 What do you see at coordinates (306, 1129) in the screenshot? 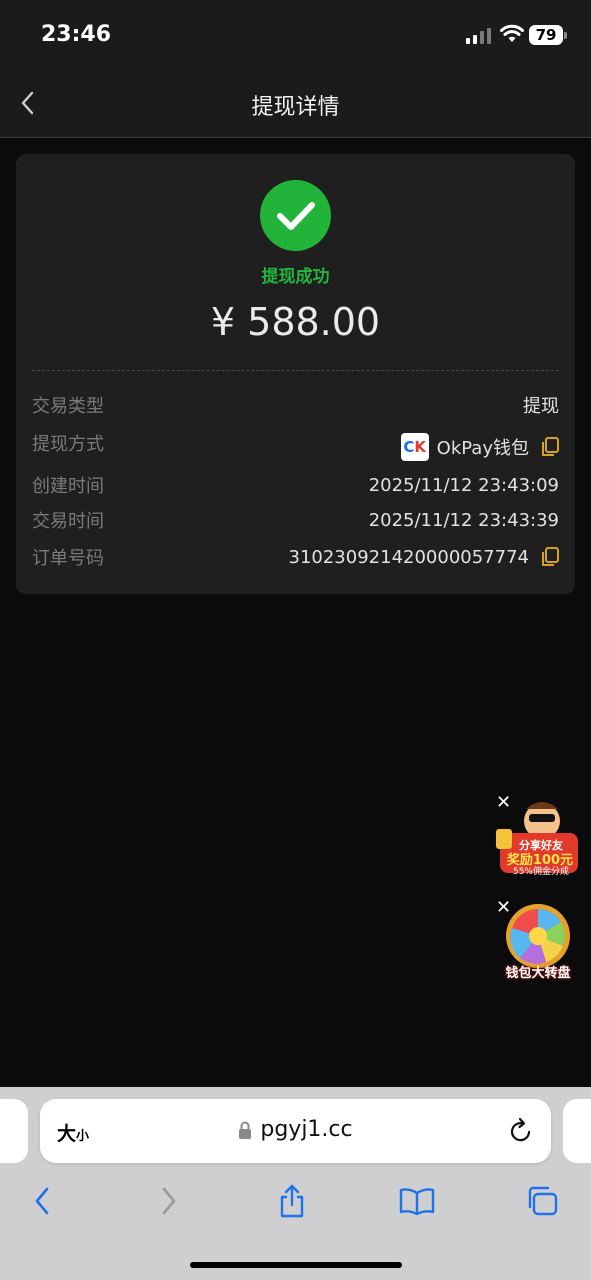
I see `url-text: pgyj1.cc` at bounding box center [306, 1129].